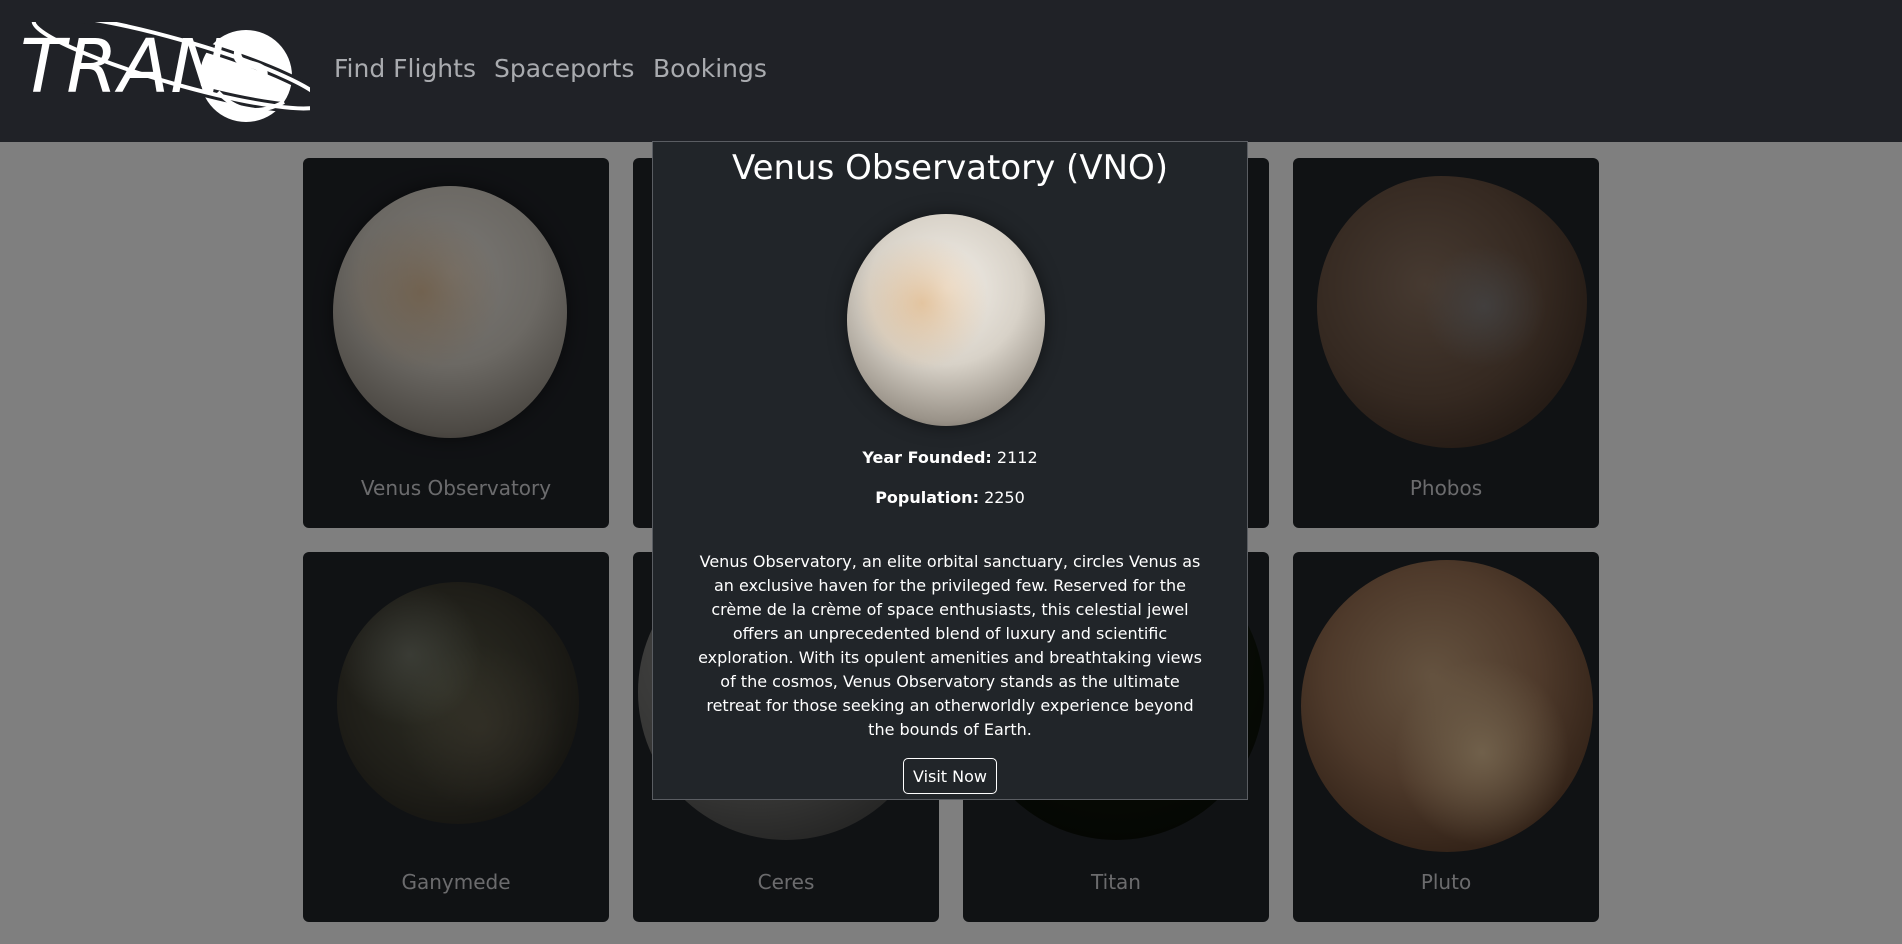 The width and height of the screenshot is (1902, 944). I want to click on year-founded-value: 2112, so click(1017, 457).